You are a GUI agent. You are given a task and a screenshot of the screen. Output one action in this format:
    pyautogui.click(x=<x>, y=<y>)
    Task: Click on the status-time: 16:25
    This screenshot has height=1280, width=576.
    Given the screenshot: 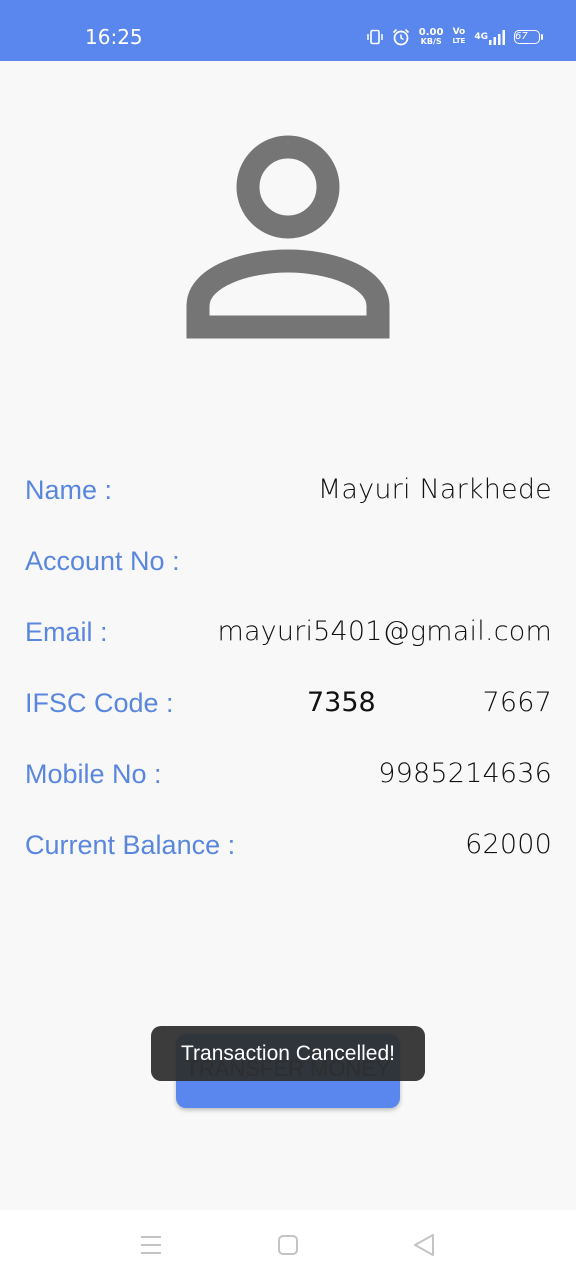 What is the action you would take?
    pyautogui.click(x=114, y=37)
    